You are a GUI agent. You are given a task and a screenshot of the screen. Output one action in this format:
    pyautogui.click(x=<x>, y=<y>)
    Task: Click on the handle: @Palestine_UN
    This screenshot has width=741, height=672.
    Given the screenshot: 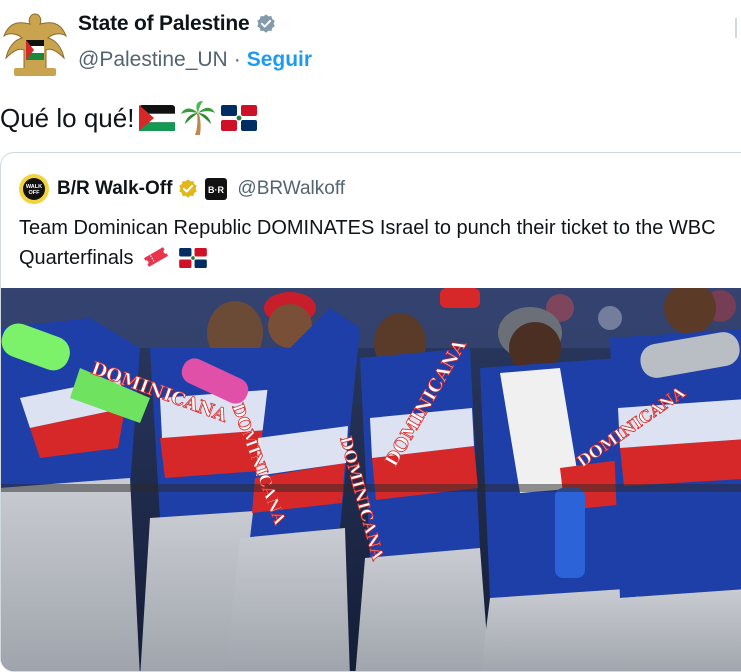 What is the action you would take?
    pyautogui.click(x=153, y=60)
    